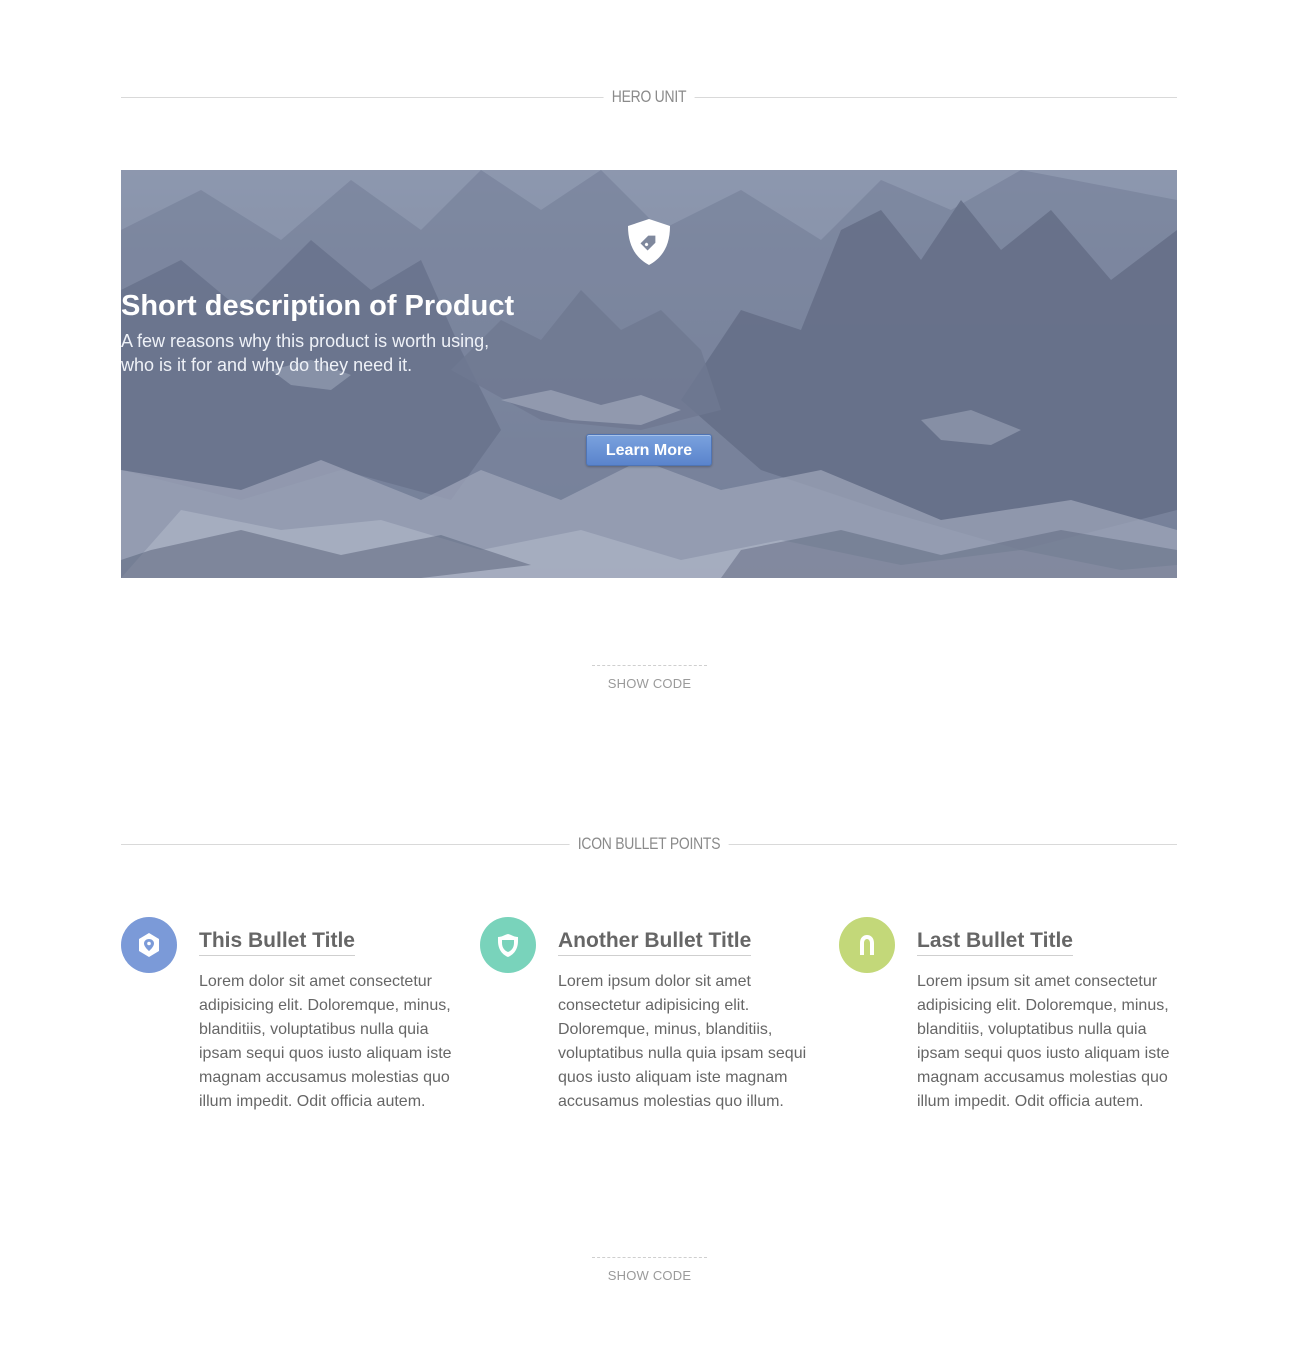  What do you see at coordinates (318, 306) in the screenshot?
I see `hero-title: Short description of Product` at bounding box center [318, 306].